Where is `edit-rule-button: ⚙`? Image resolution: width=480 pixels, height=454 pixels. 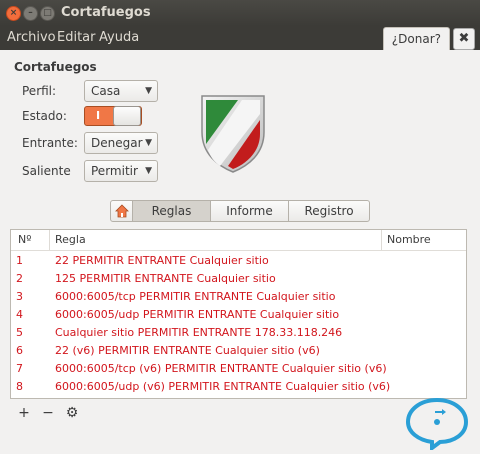 edit-rule-button: ⚙ is located at coordinates (72, 413).